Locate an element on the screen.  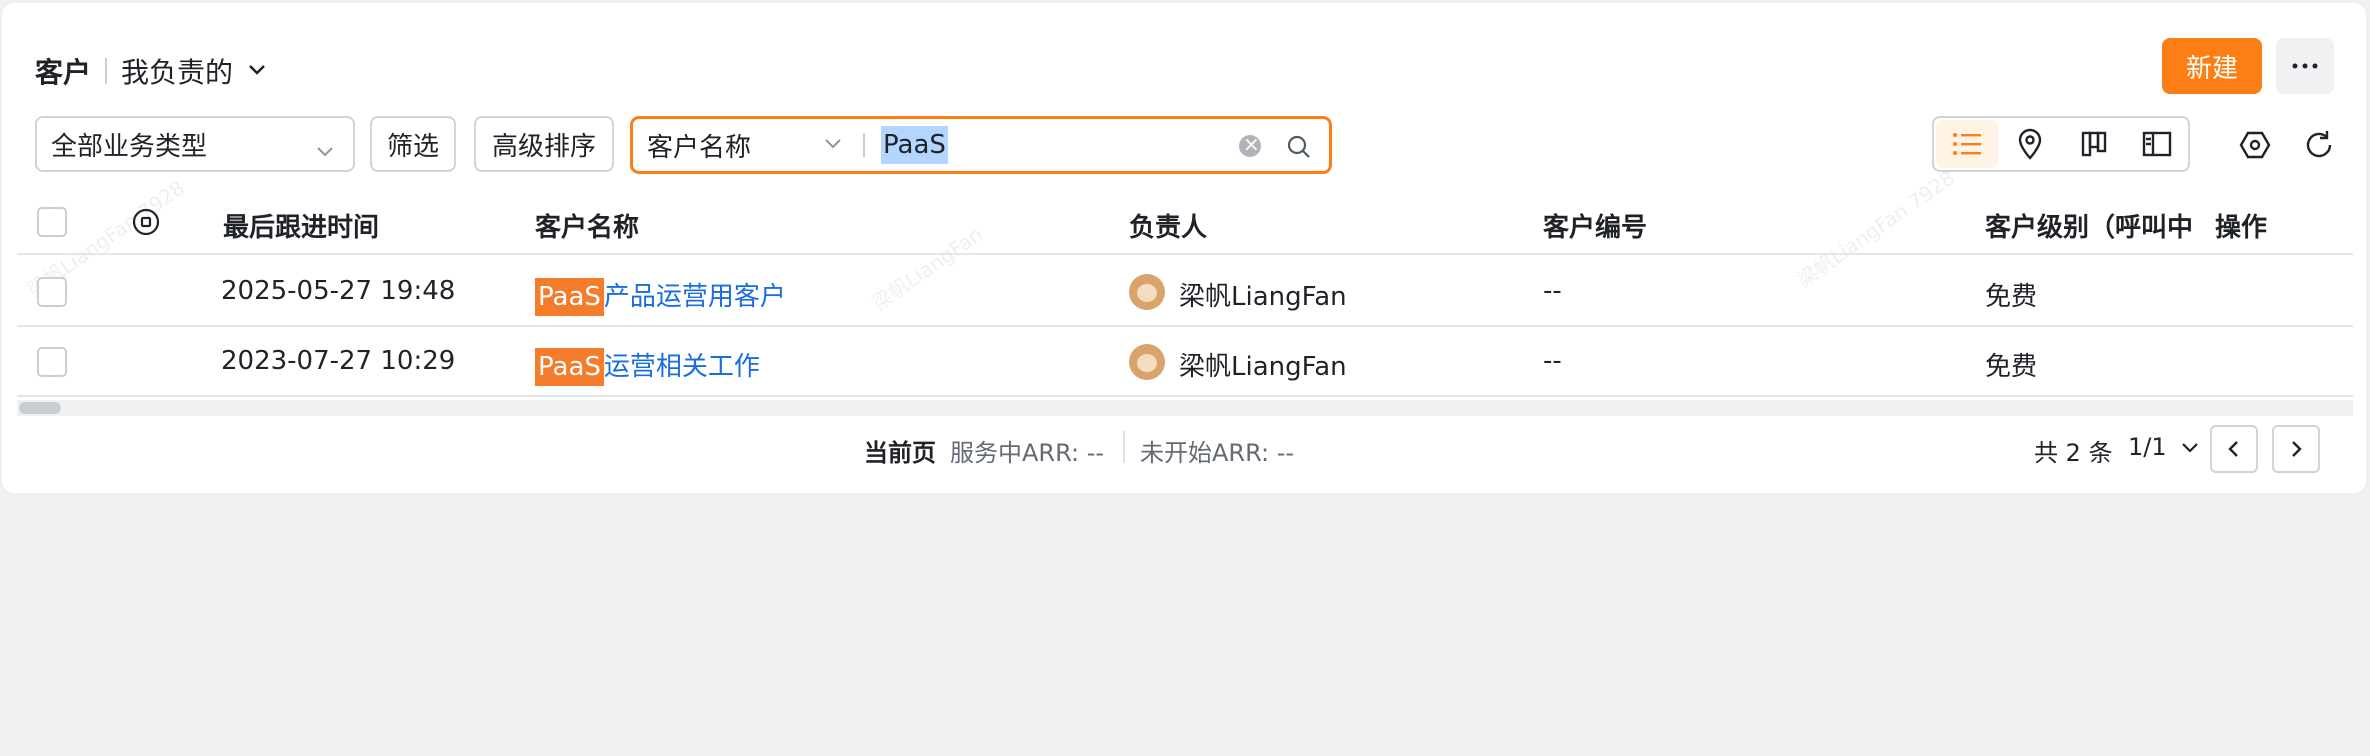
customer-name-text: 运营相关工作 is located at coordinates (681, 367).